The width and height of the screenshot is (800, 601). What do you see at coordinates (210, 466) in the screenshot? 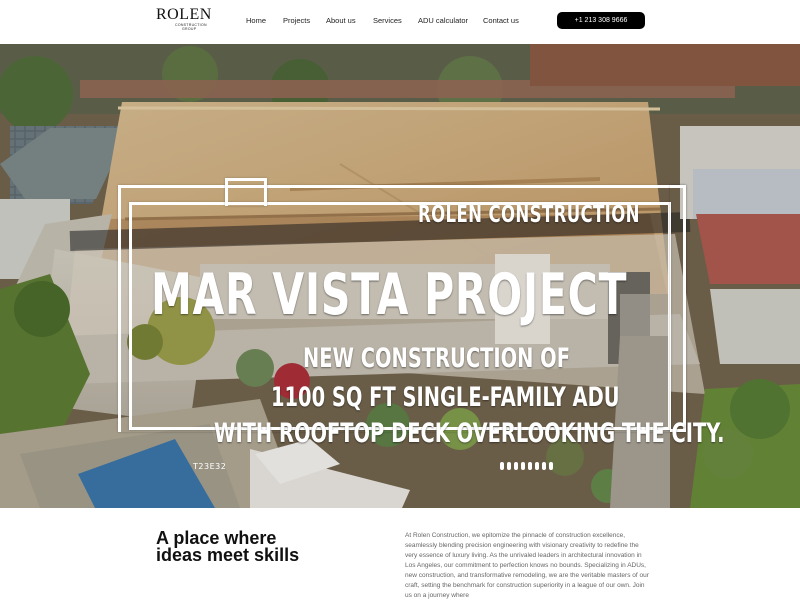
I see `hero-frame-id: T23E32` at bounding box center [210, 466].